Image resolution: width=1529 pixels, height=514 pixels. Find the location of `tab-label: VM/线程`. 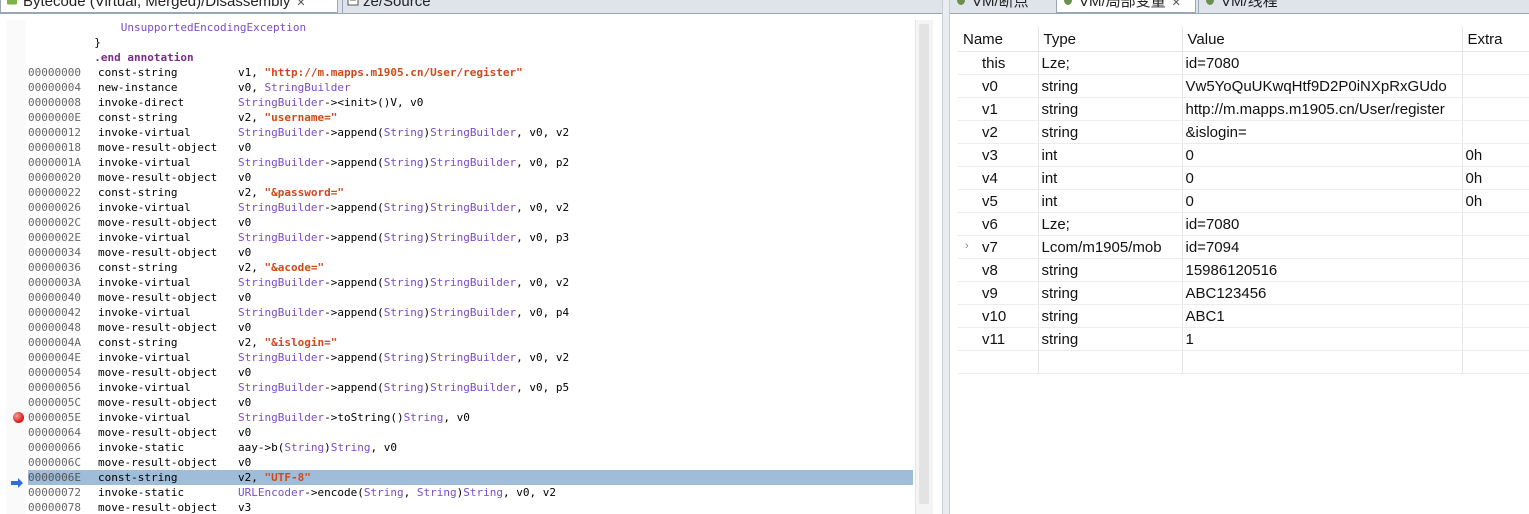

tab-label: VM/线程 is located at coordinates (1249, 5).